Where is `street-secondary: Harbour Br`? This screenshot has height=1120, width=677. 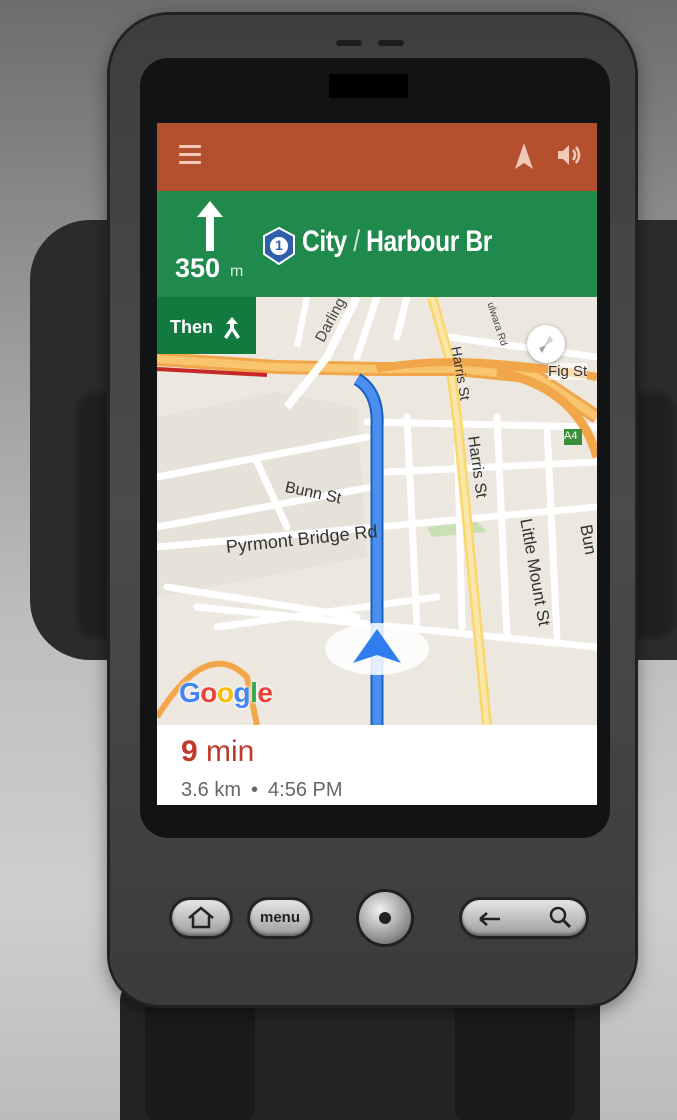 street-secondary: Harbour Br is located at coordinates (429, 241).